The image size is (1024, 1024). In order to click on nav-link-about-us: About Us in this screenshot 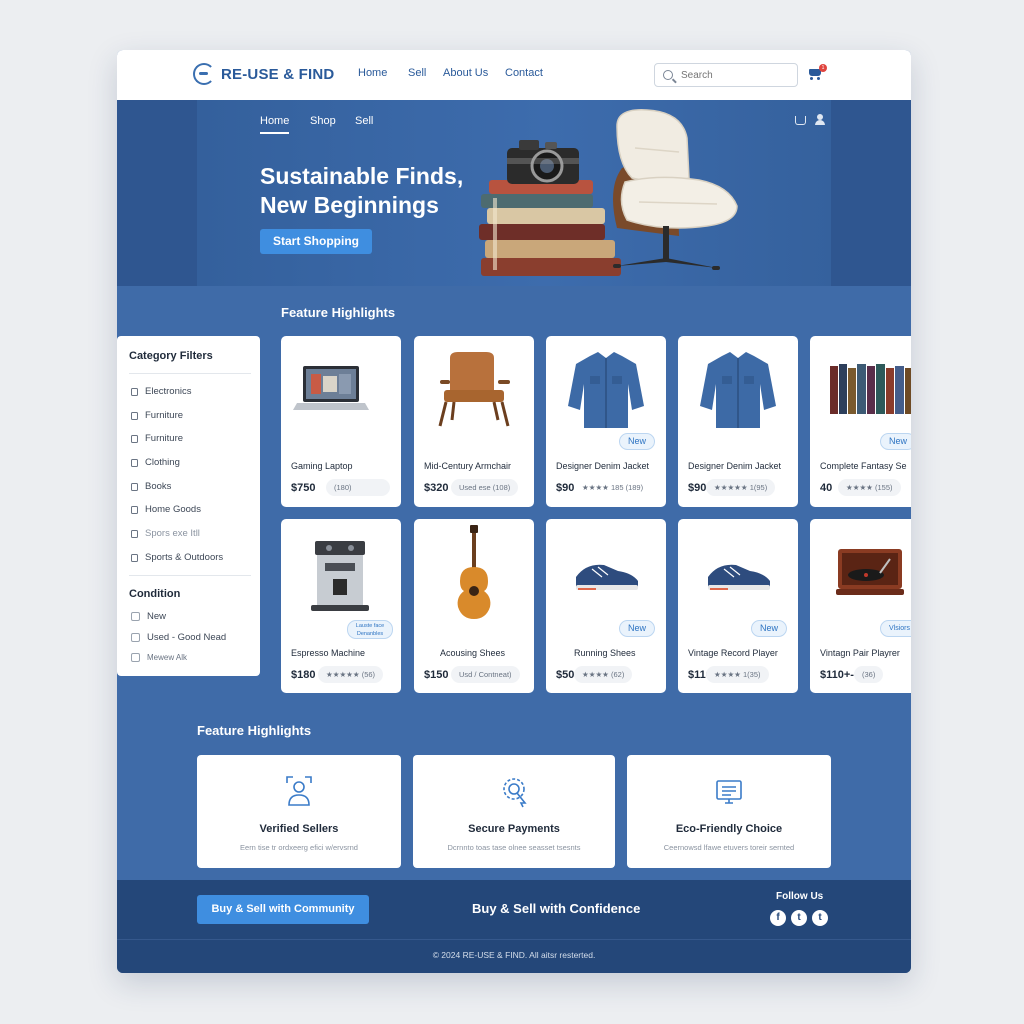, I will do `click(465, 73)`.